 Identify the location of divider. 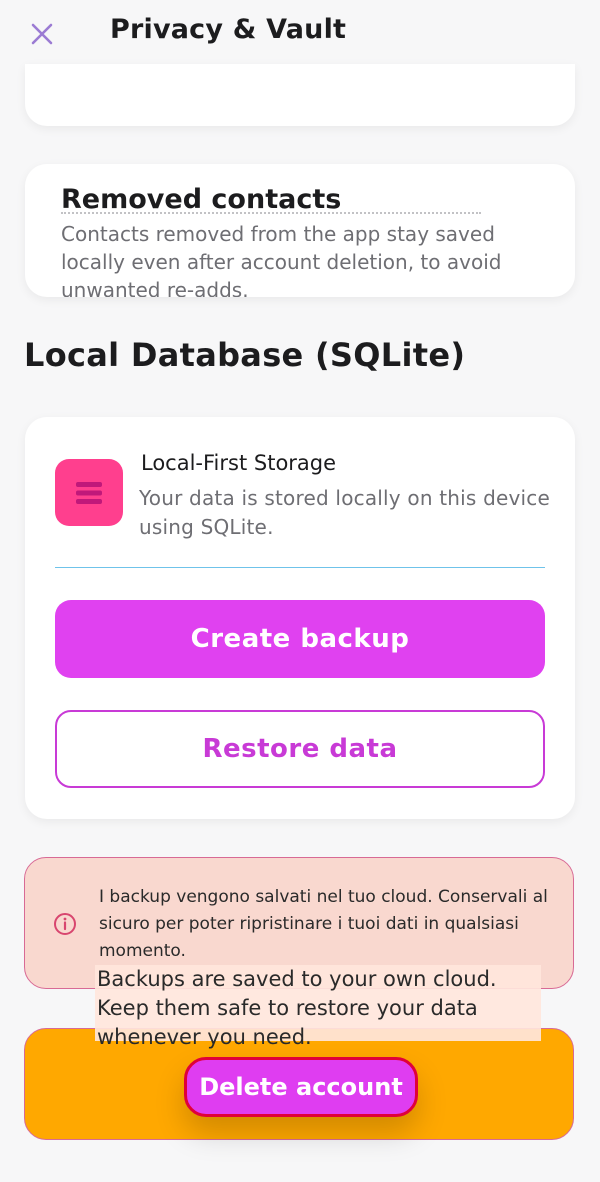
(300, 567).